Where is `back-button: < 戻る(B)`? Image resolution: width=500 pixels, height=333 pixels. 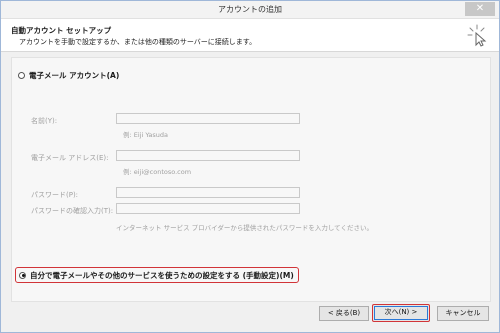 back-button: < 戻る(B) is located at coordinates (344, 313).